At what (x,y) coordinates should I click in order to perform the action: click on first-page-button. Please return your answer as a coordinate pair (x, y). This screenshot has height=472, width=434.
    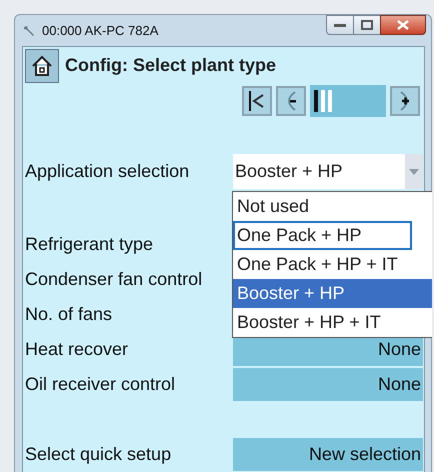
    Looking at the image, I should click on (257, 101).